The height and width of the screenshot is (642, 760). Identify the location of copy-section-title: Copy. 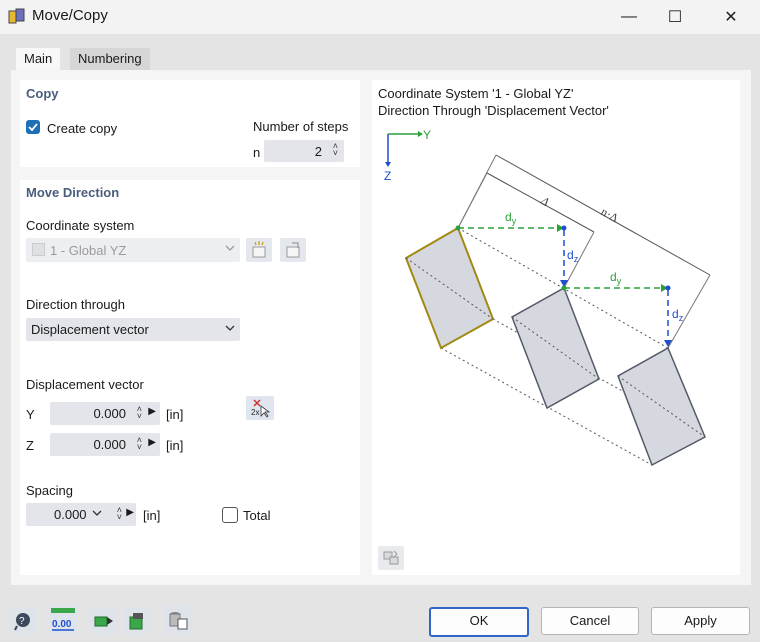
(42, 93).